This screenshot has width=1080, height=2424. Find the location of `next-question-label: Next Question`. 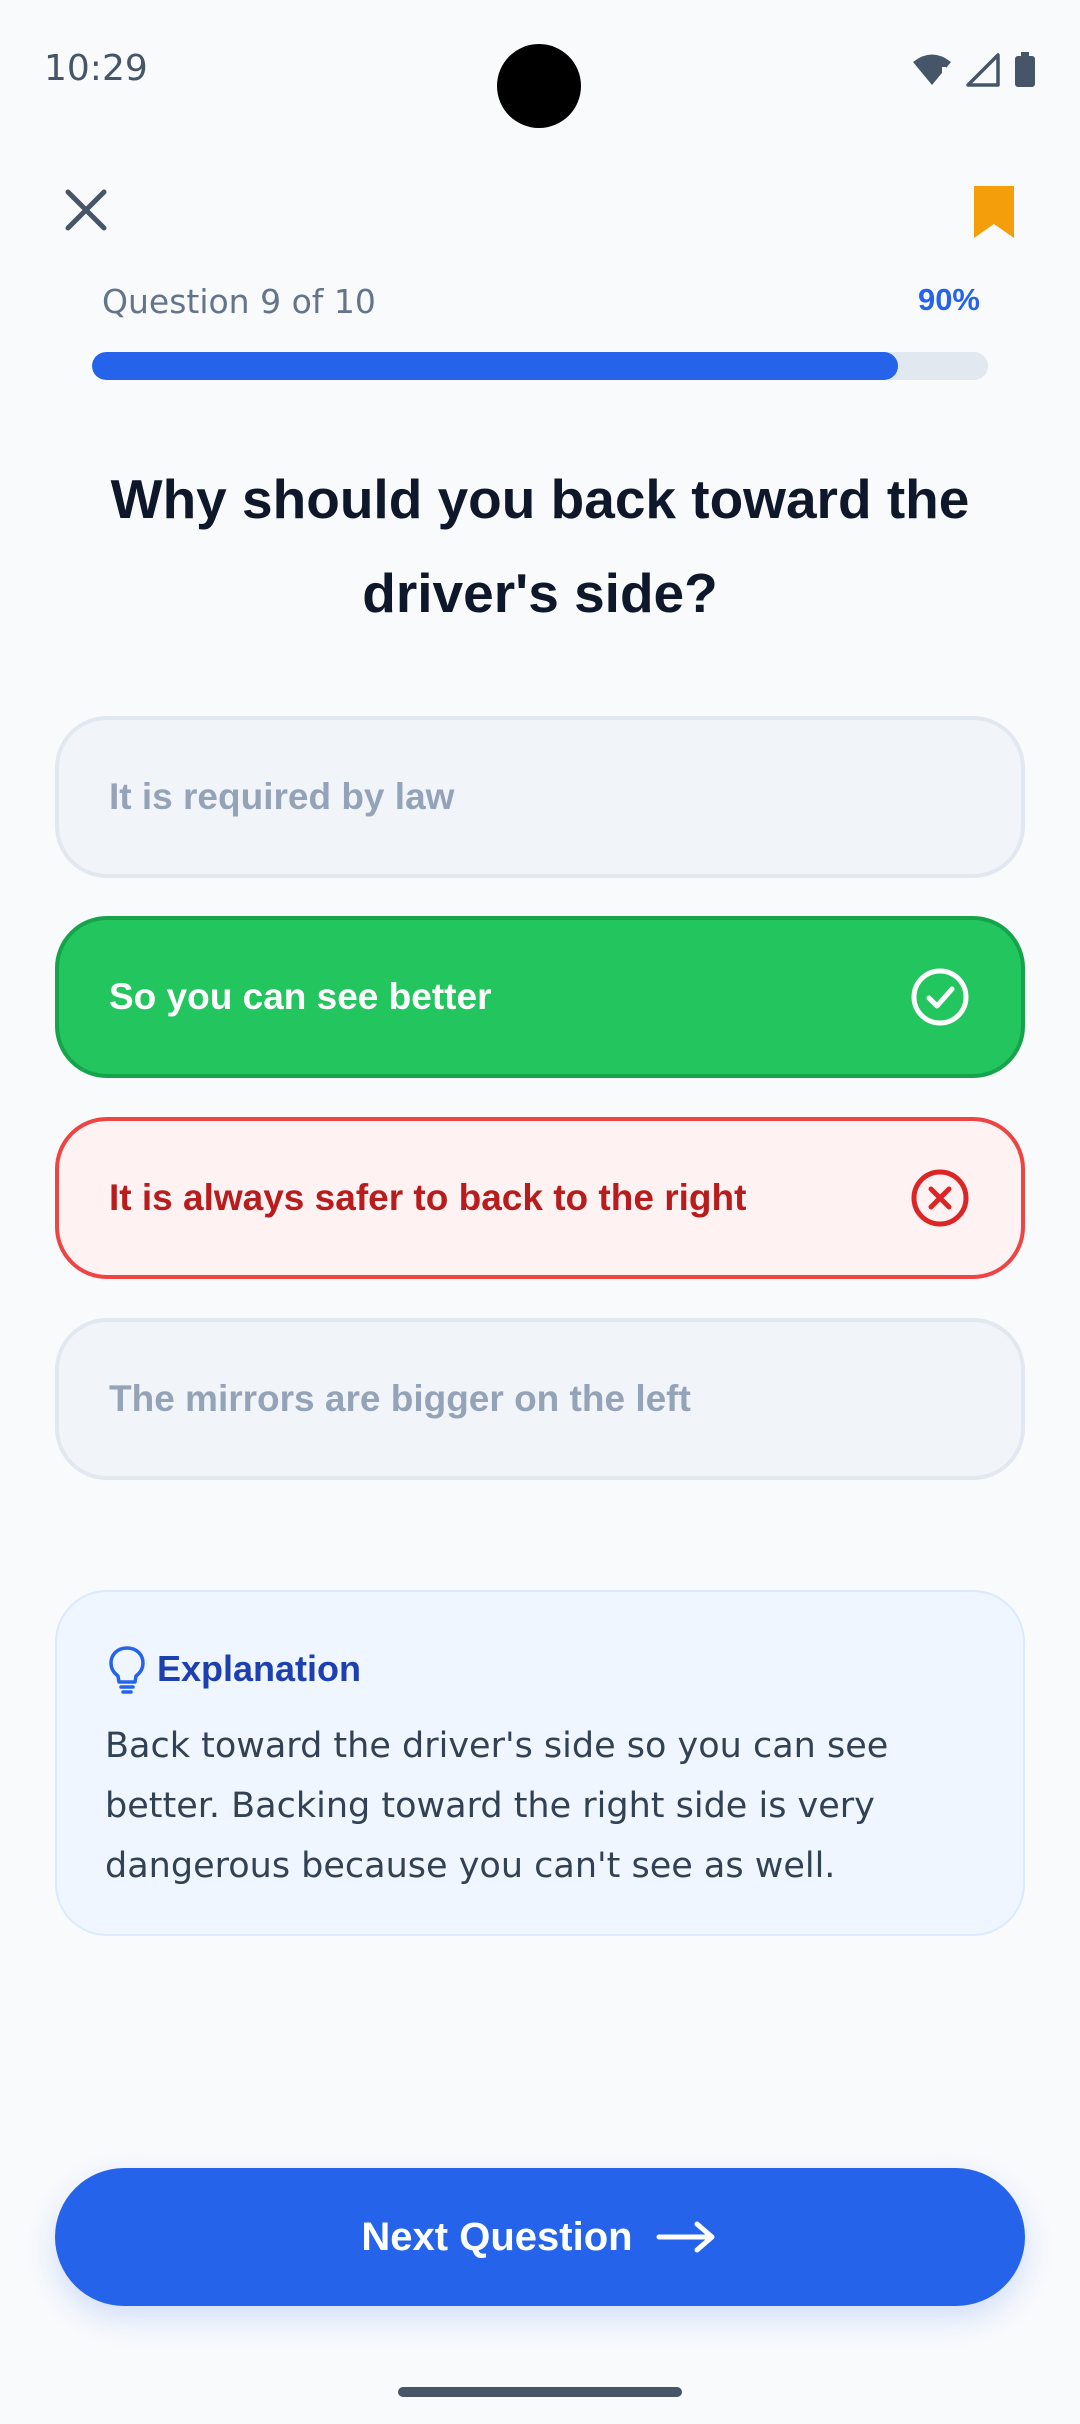

next-question-label: Next Question is located at coordinates (497, 2236).